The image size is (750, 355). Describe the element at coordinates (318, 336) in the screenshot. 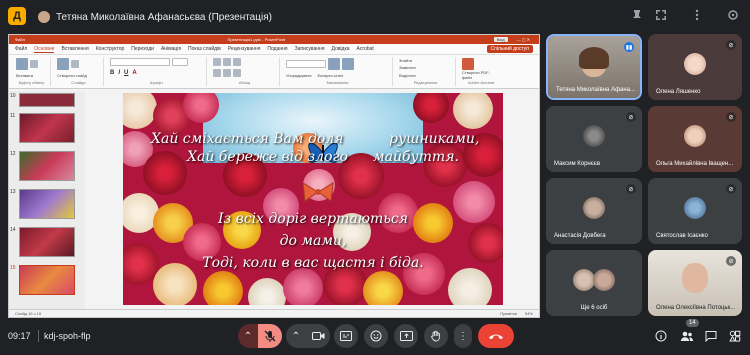

I see `camera-toggle-button` at that location.